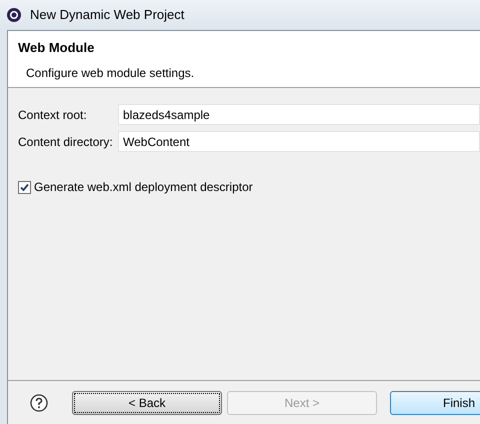  What do you see at coordinates (107, 15) in the screenshot?
I see `window-title: New Dynamic Web Project` at bounding box center [107, 15].